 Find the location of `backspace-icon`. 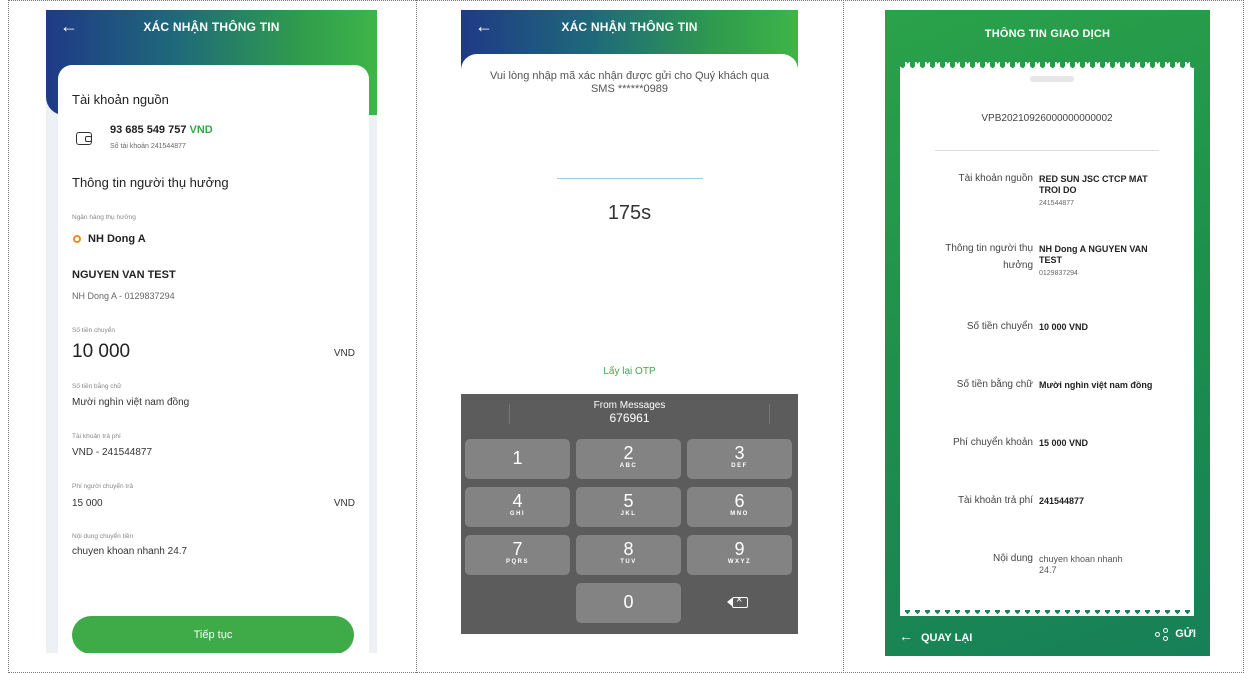

backspace-icon is located at coordinates (737, 601).